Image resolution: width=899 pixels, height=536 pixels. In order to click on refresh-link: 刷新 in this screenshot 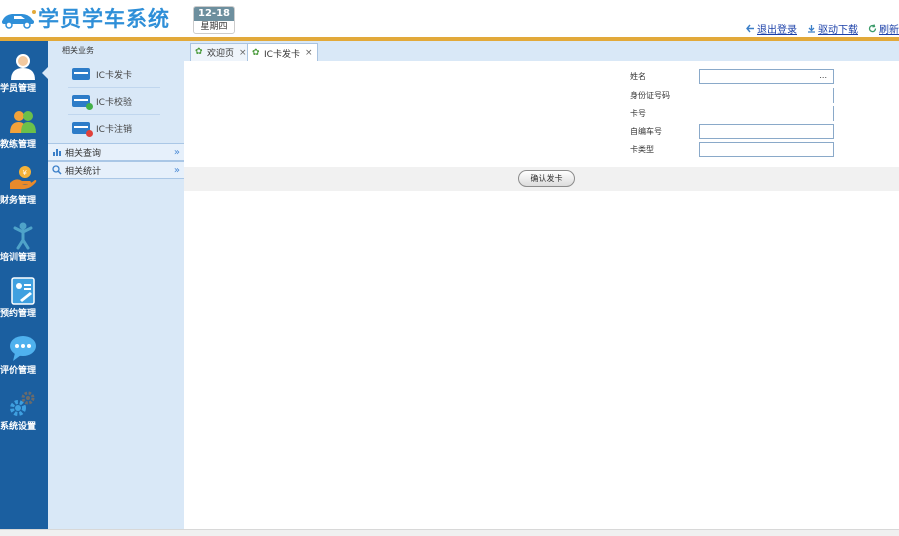, I will do `click(883, 28)`.